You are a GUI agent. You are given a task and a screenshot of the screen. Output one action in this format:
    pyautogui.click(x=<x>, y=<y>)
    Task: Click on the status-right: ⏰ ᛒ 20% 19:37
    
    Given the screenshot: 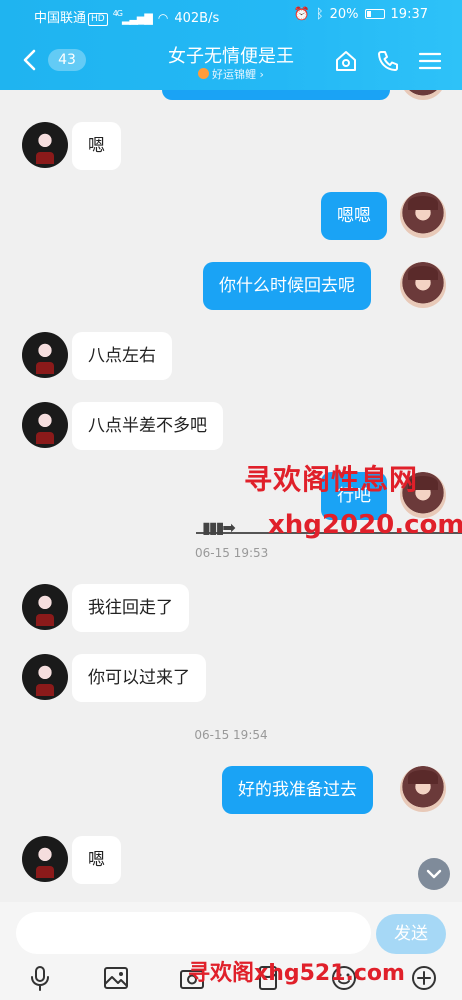 What is the action you would take?
    pyautogui.click(x=358, y=14)
    